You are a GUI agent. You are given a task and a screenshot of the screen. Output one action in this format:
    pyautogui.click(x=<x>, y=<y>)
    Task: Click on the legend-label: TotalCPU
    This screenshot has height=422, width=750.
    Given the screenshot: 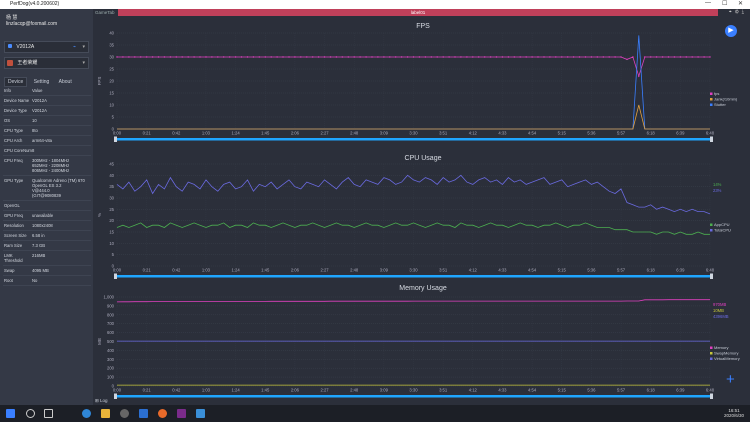 What is the action you would take?
    pyautogui.click(x=722, y=230)
    